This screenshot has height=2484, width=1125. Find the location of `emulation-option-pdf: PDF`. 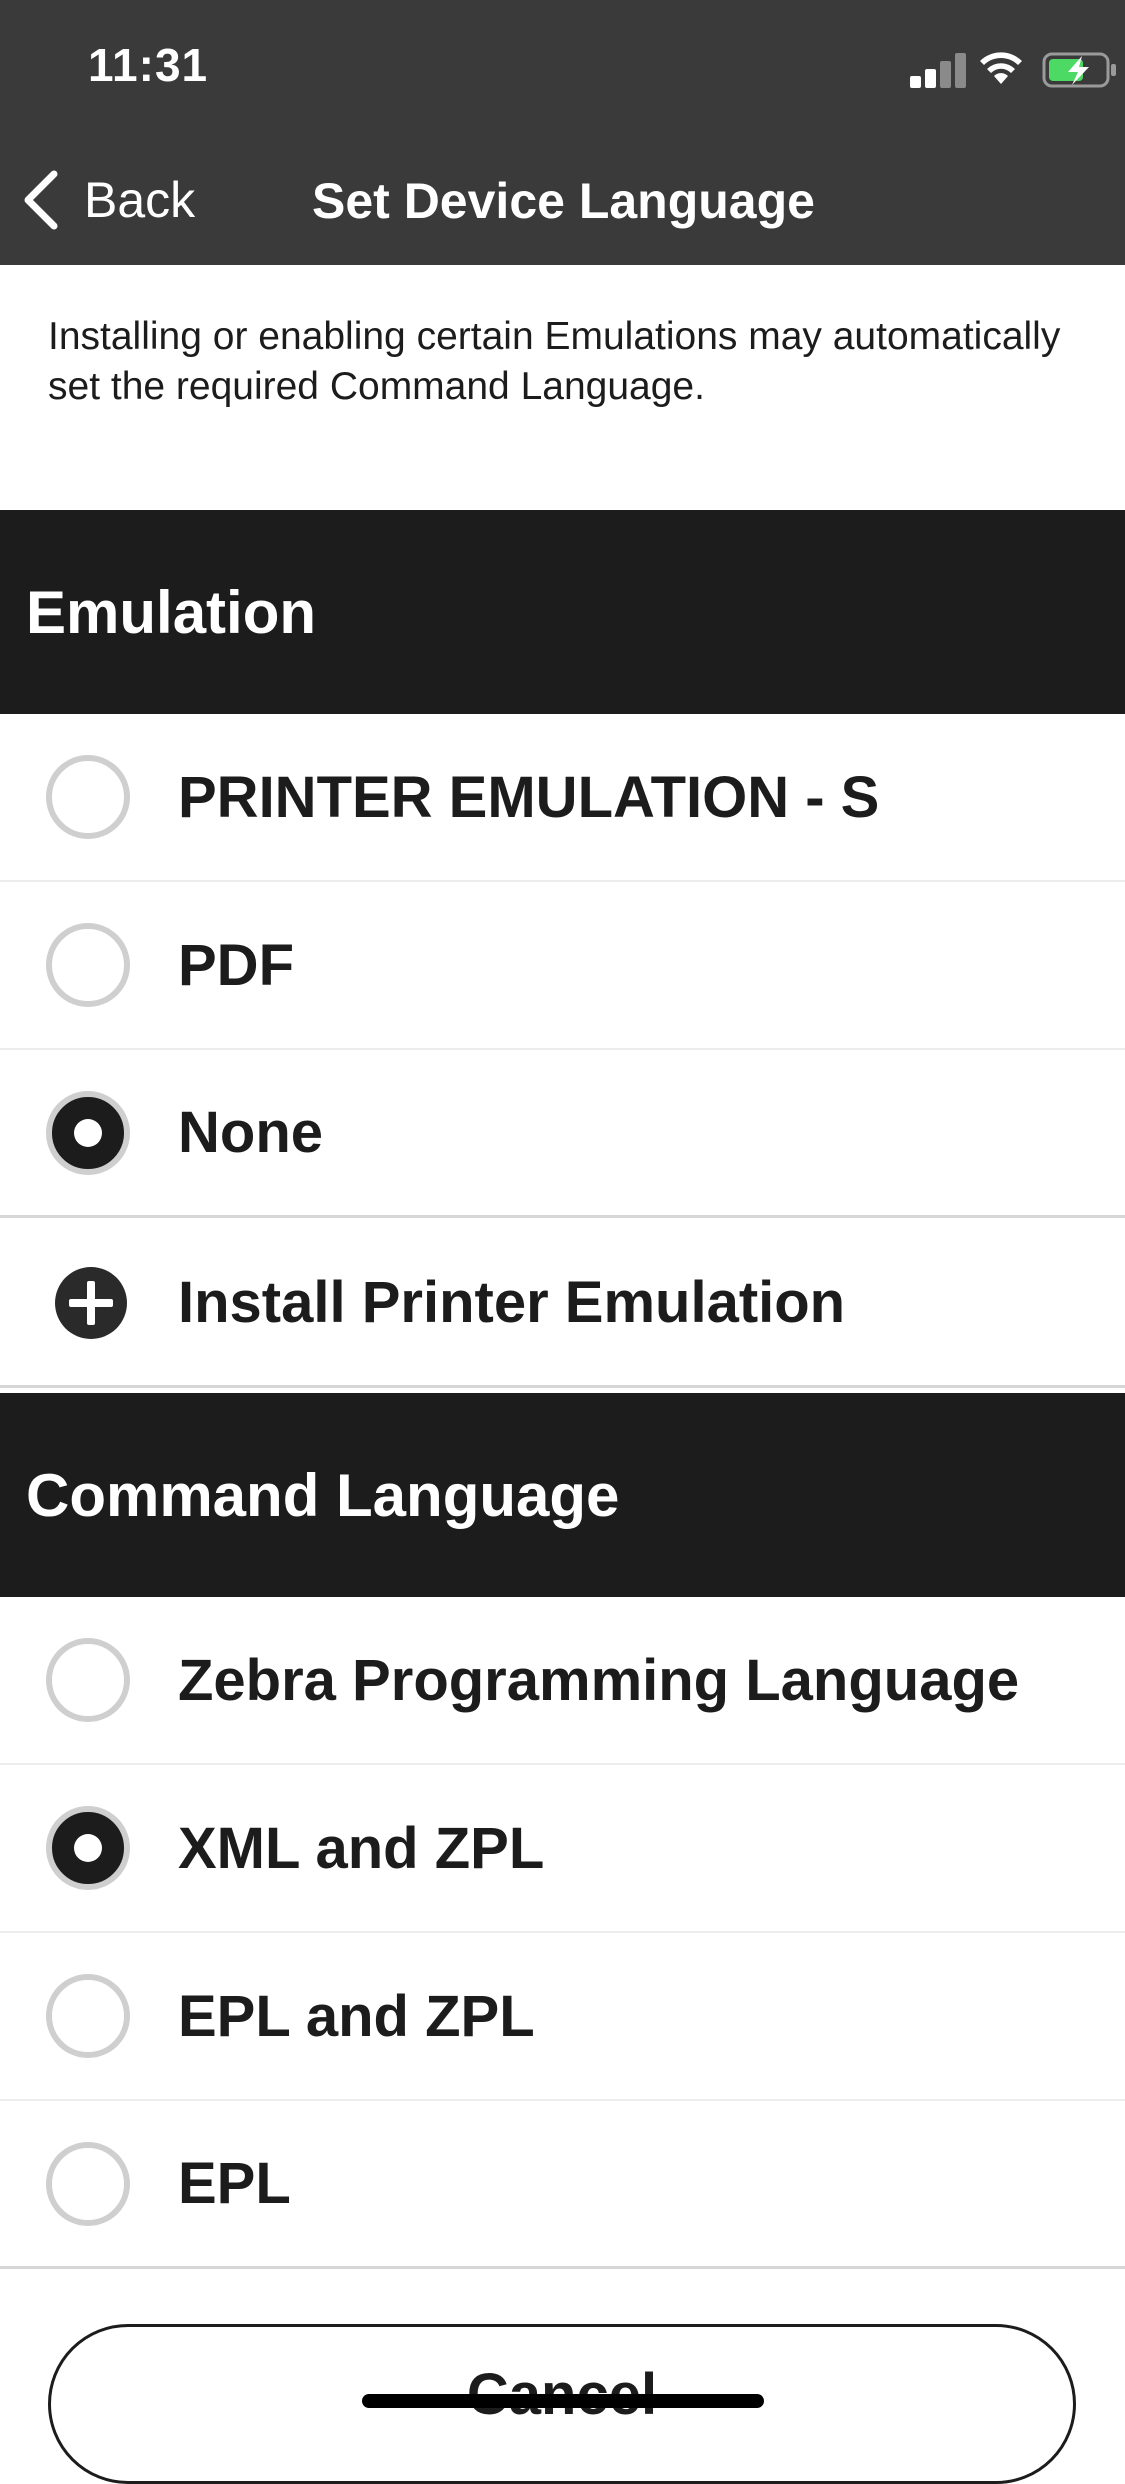

emulation-option-pdf: PDF is located at coordinates (562, 966).